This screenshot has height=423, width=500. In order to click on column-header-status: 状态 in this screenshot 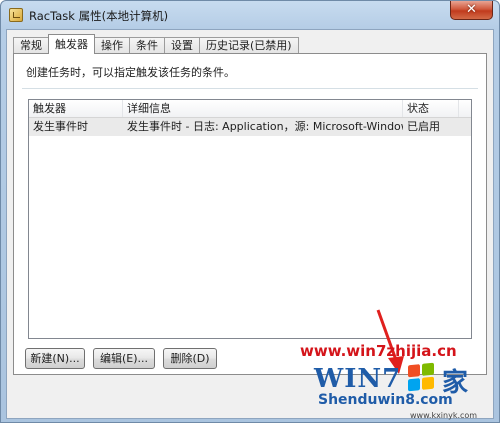, I will do `click(431, 108)`.